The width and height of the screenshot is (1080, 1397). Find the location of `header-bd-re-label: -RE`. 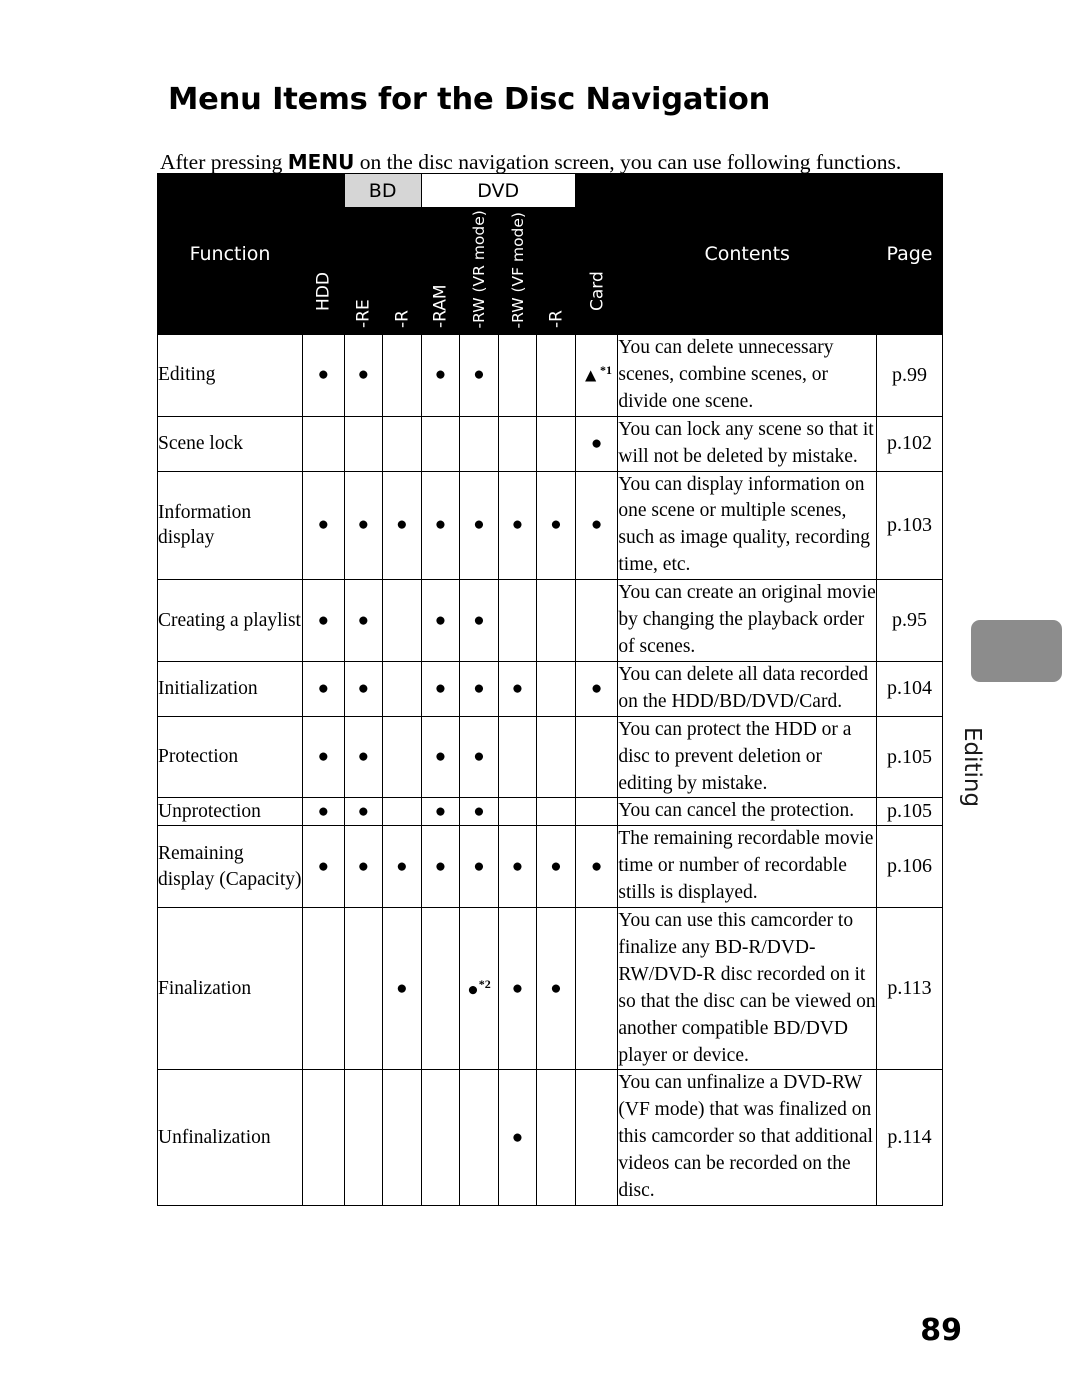

header-bd-re-label: -RE is located at coordinates (363, 313).